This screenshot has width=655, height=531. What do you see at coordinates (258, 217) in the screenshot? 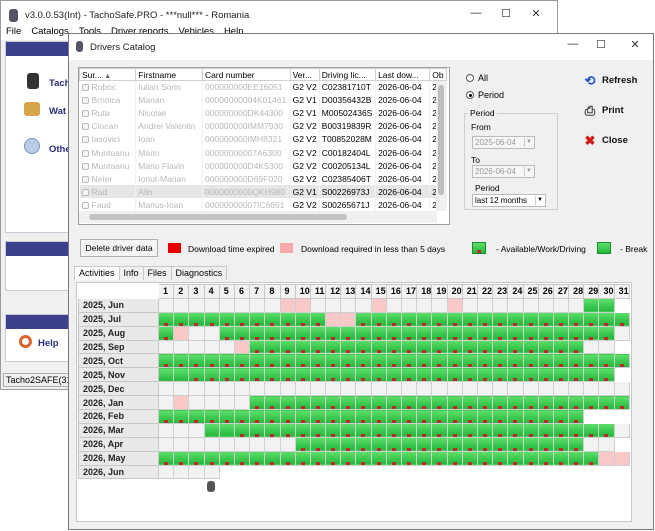
I see `table-hscrollbar` at bounding box center [258, 217].